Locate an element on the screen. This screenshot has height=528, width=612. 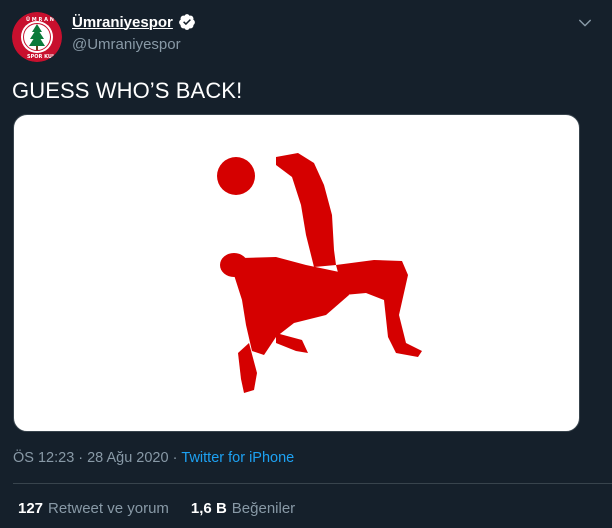
display-name: Ümraniyespor is located at coordinates (122, 22).